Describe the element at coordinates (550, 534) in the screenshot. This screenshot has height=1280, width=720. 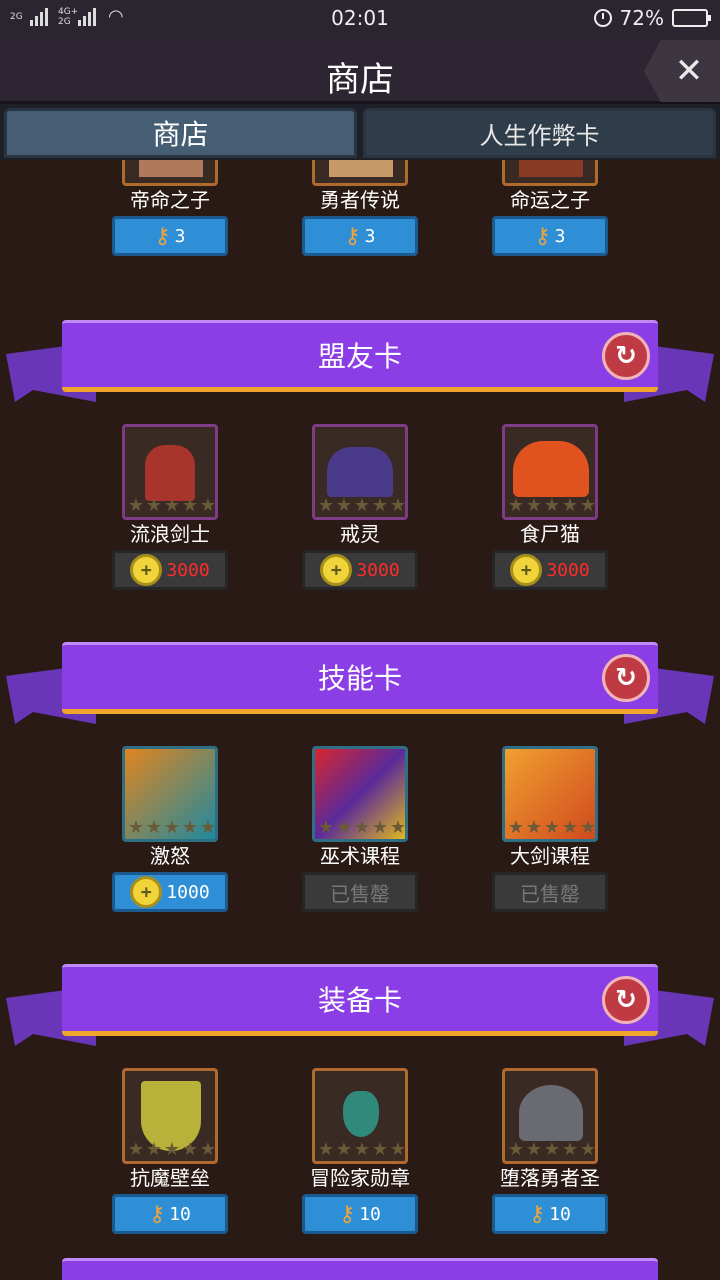
I see `item-name: 食尸猫` at that location.